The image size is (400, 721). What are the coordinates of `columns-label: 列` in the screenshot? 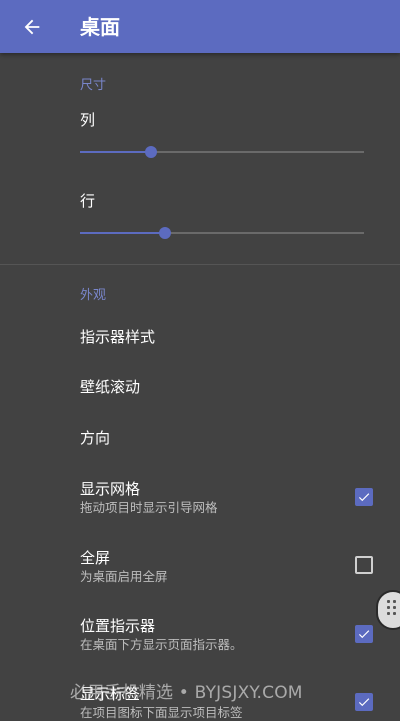 It's located at (88, 120).